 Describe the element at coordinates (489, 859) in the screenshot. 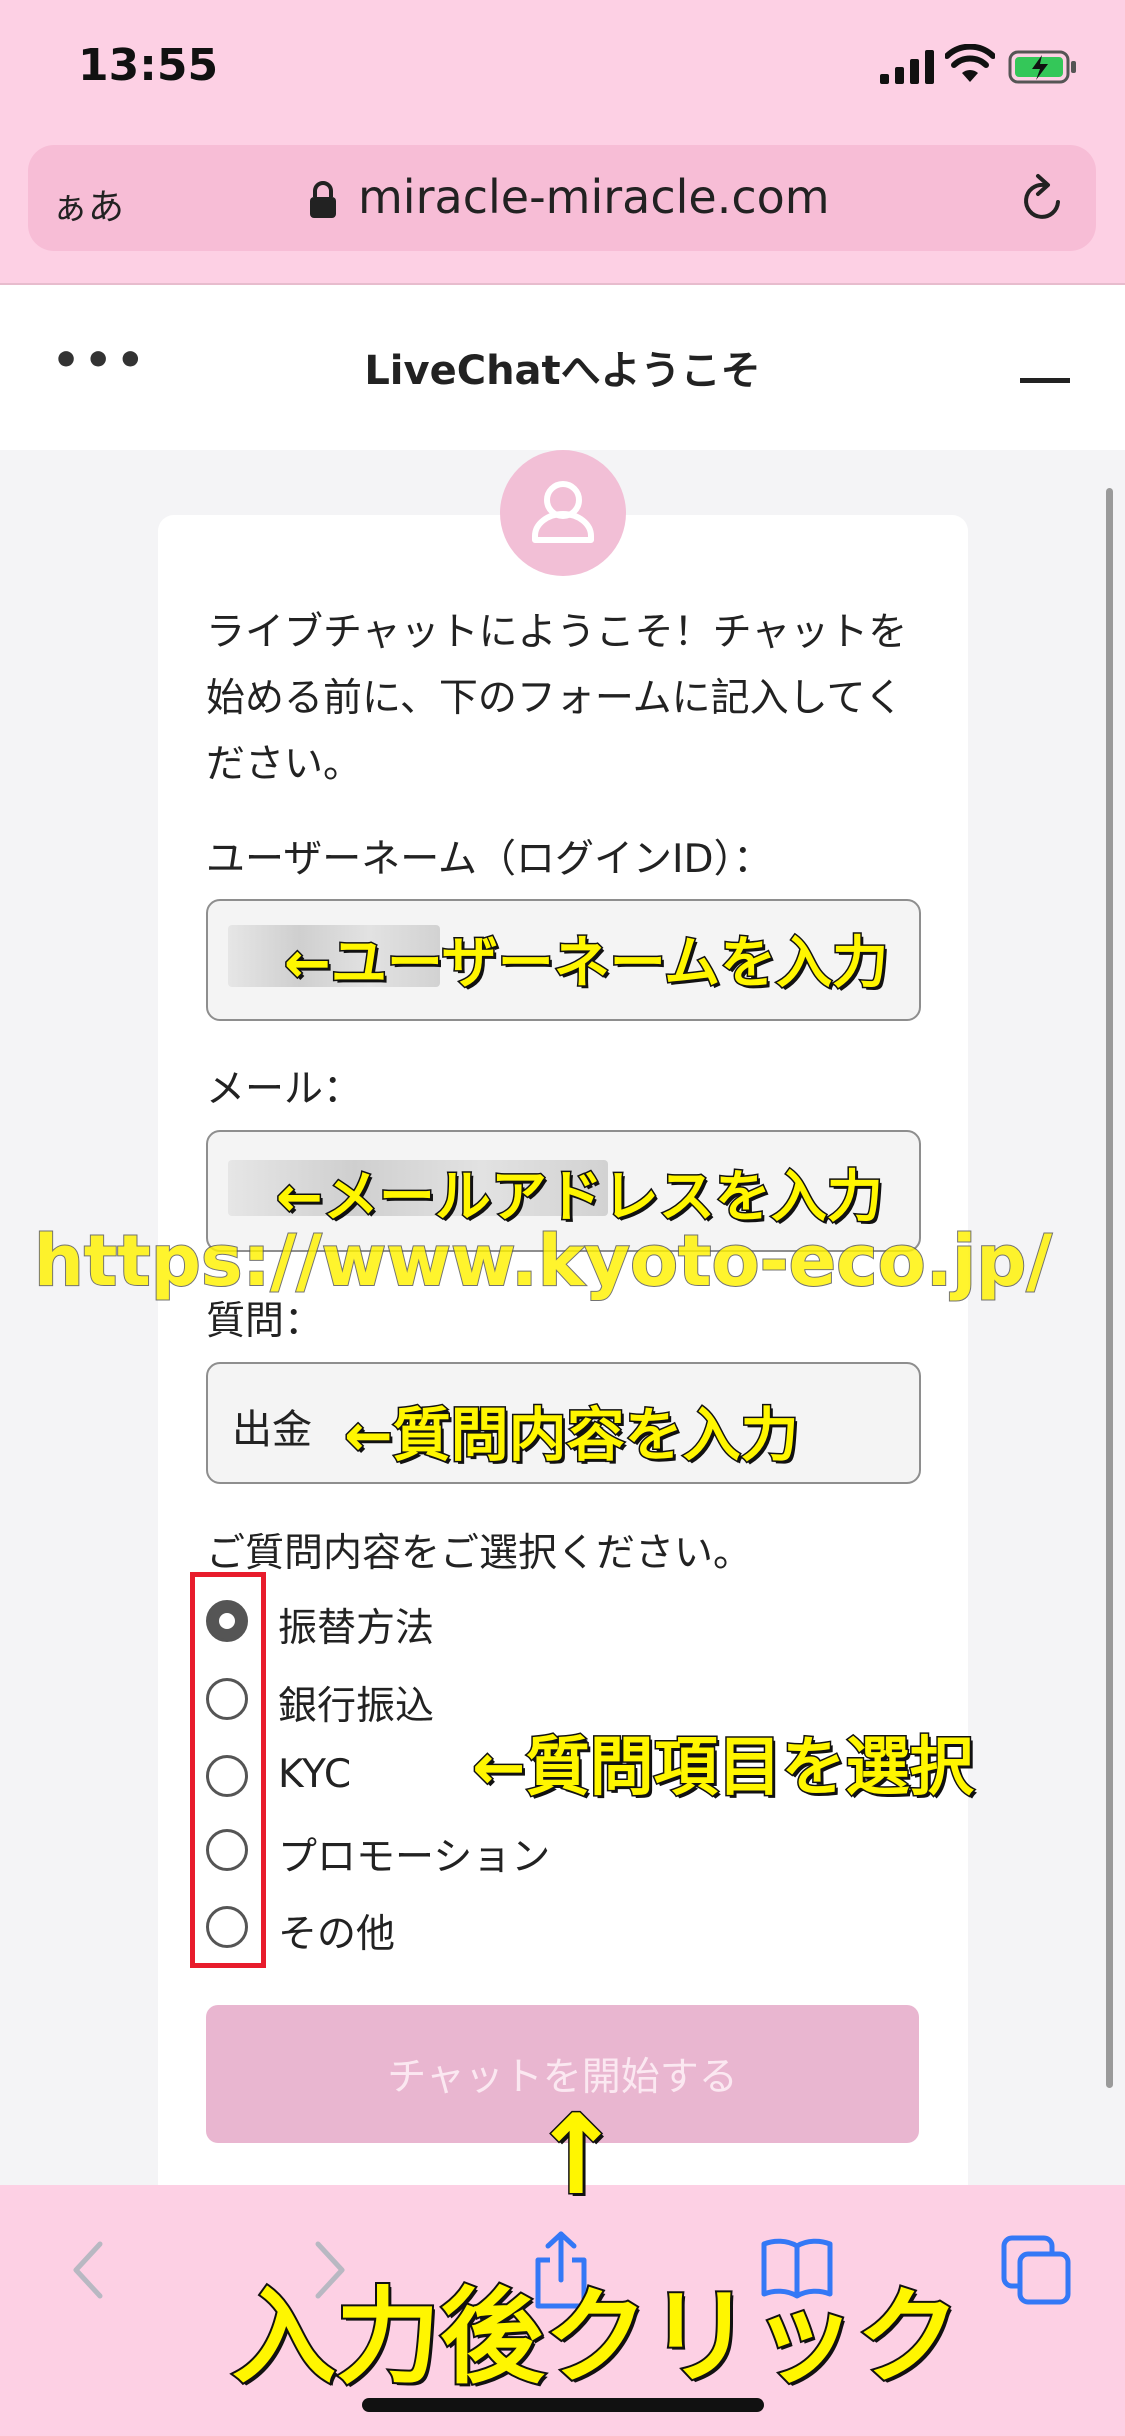

I see `username-label: ユーザーネーム（ログインID）：` at that location.